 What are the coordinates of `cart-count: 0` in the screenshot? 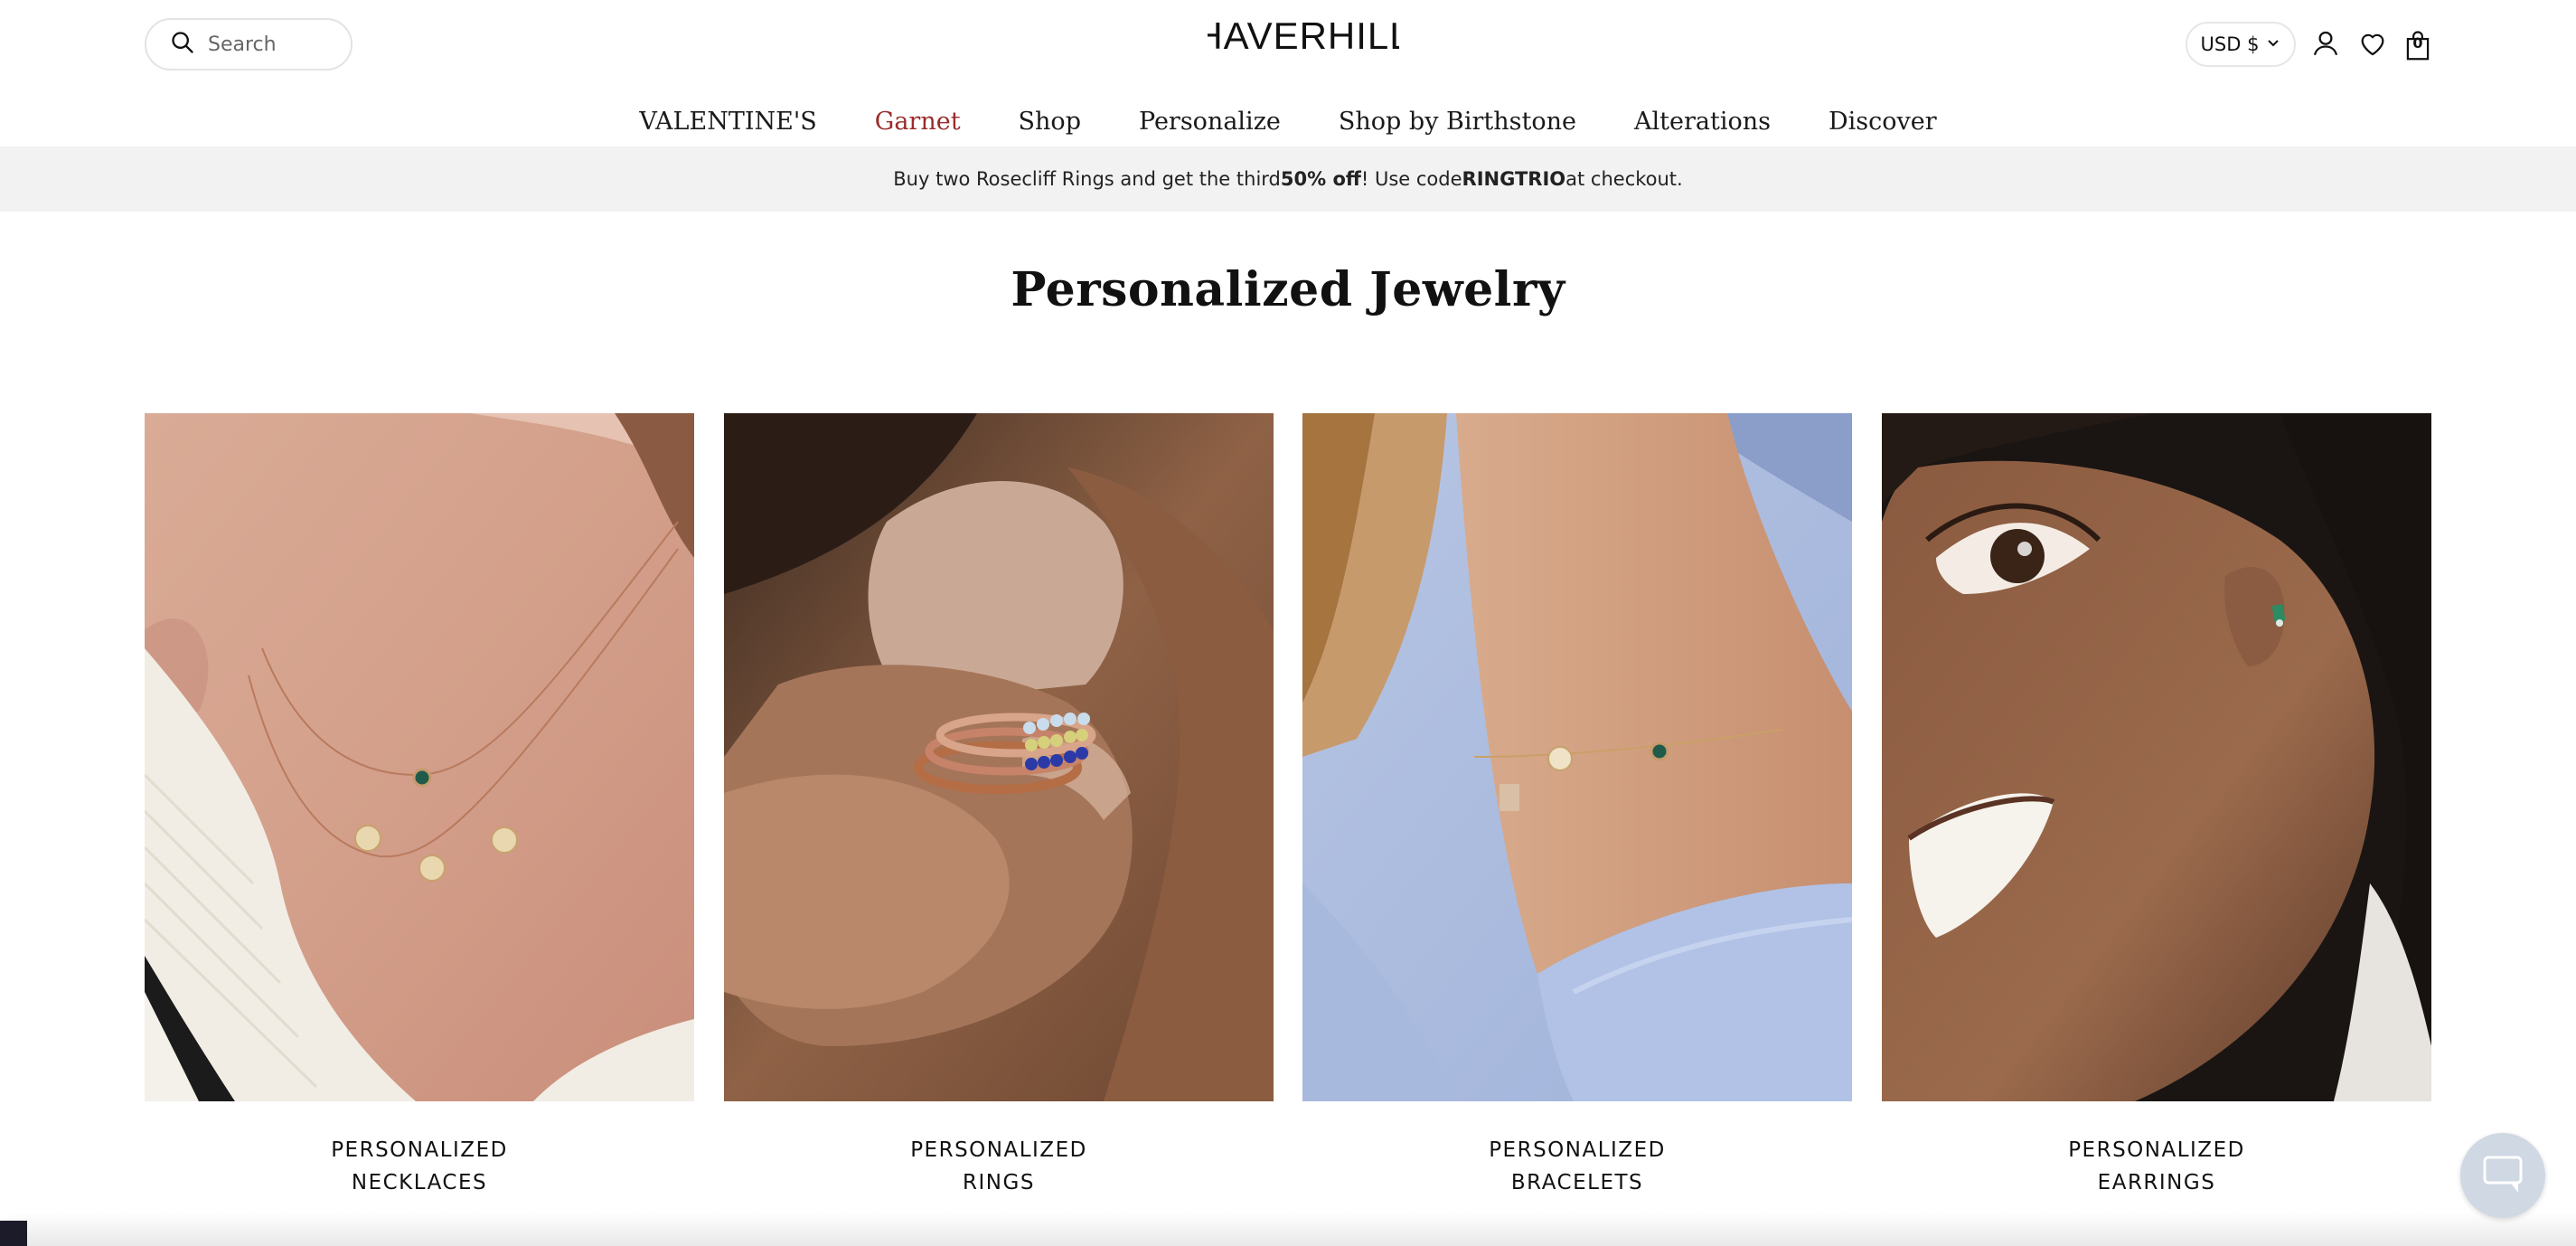 It's located at (2417, 43).